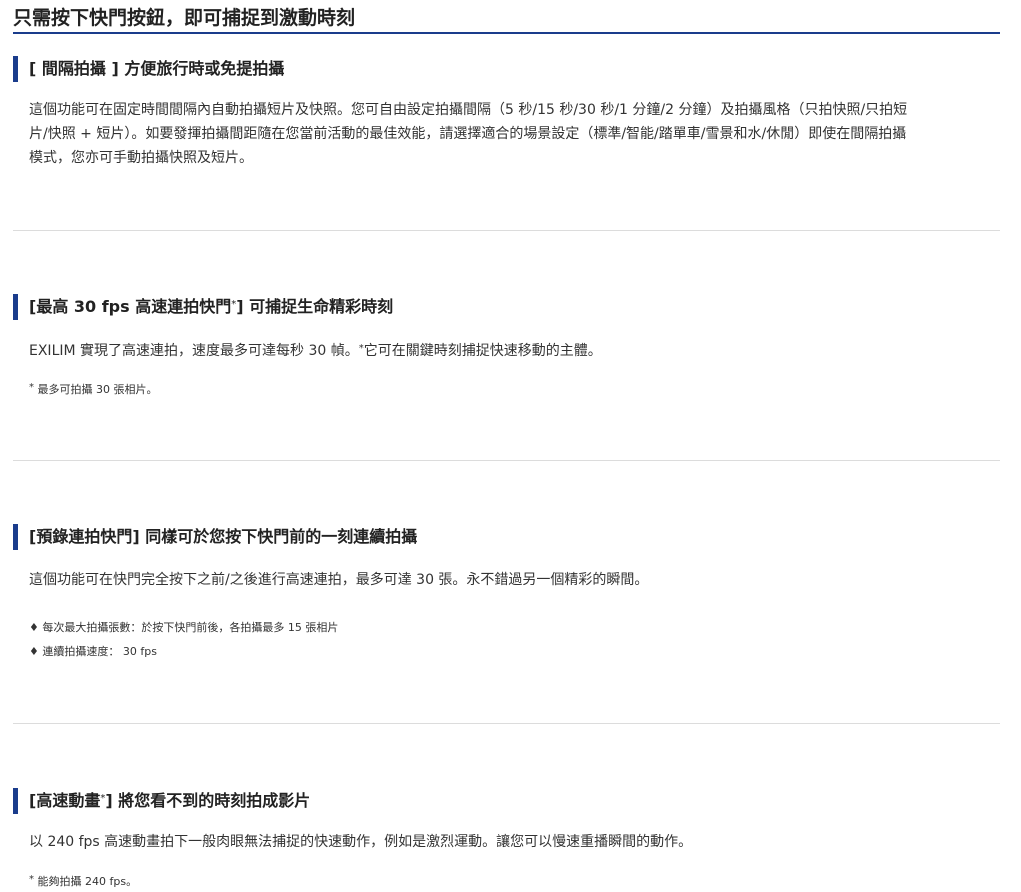 Image resolution: width=1021 pixels, height=892 pixels. Describe the element at coordinates (93, 651) in the screenshot. I see `spec-bullet: ♦ 連續拍攝速度： 30 fps` at that location.